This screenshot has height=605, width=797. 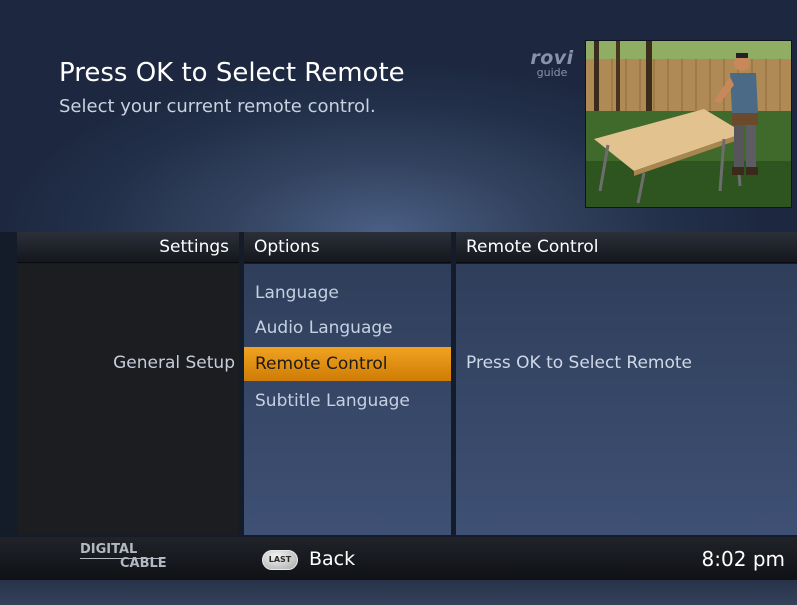 What do you see at coordinates (347, 328) in the screenshot?
I see `option-audio-language: Audio Language` at bounding box center [347, 328].